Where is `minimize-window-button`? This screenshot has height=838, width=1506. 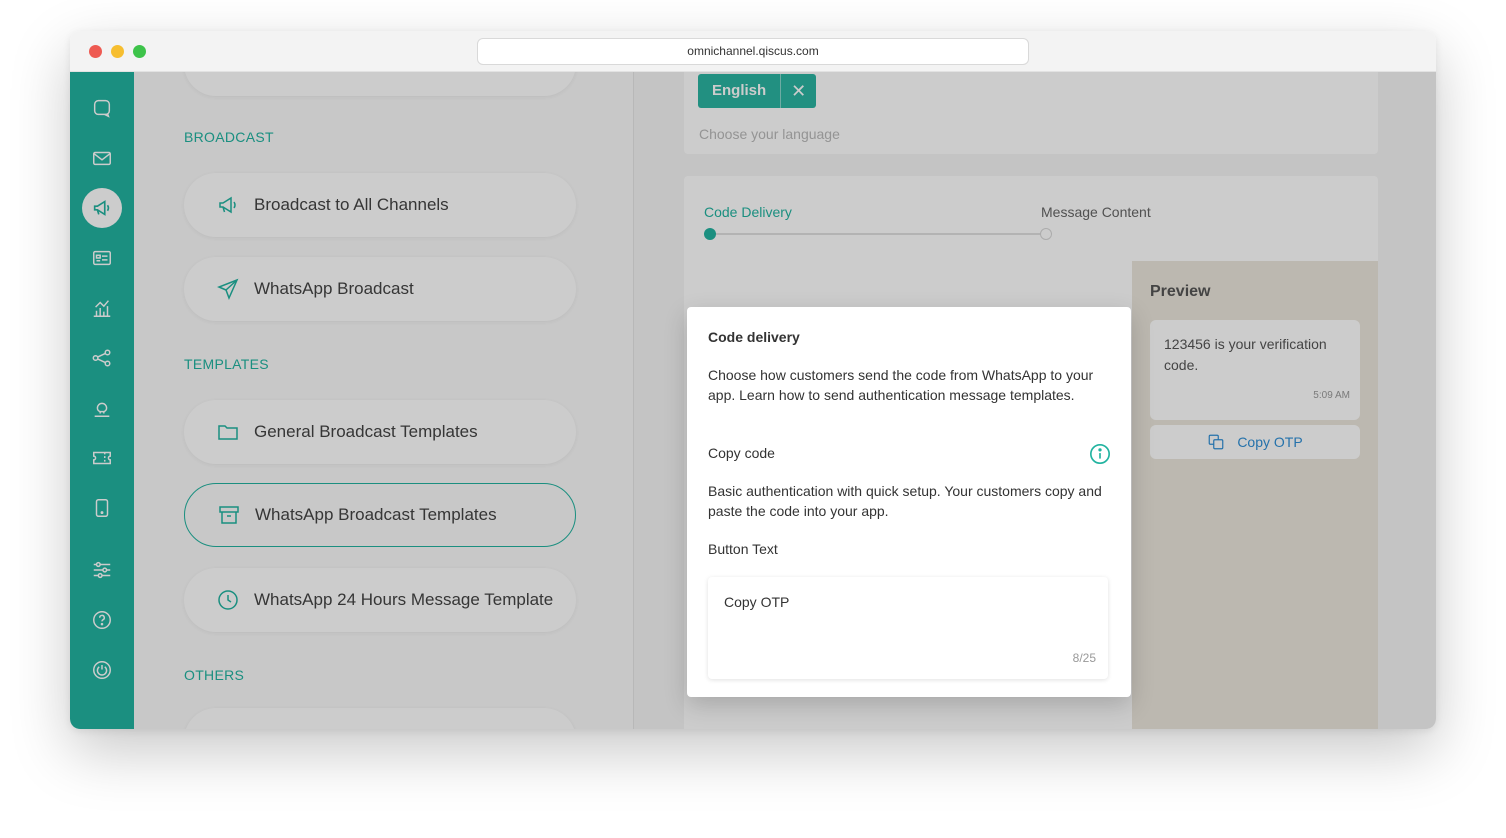 minimize-window-button is located at coordinates (117, 51).